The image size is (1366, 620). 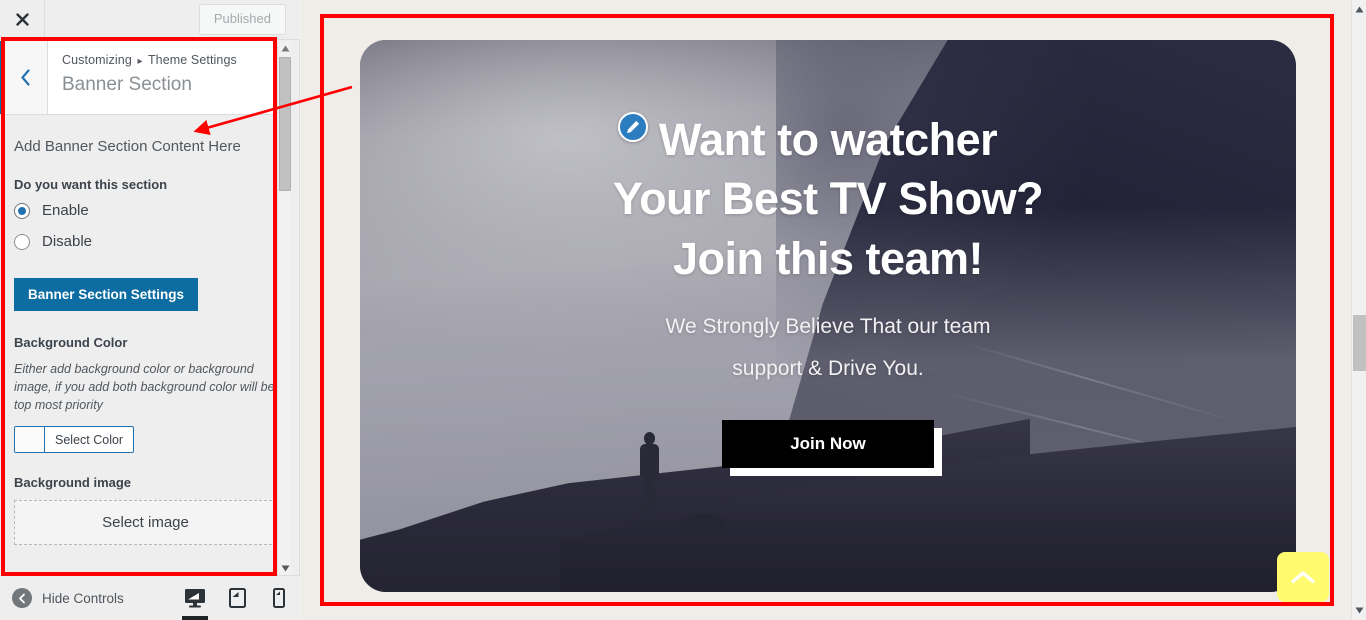 What do you see at coordinates (91, 184) in the screenshot?
I see `section-toggle-label: Do you want this section` at bounding box center [91, 184].